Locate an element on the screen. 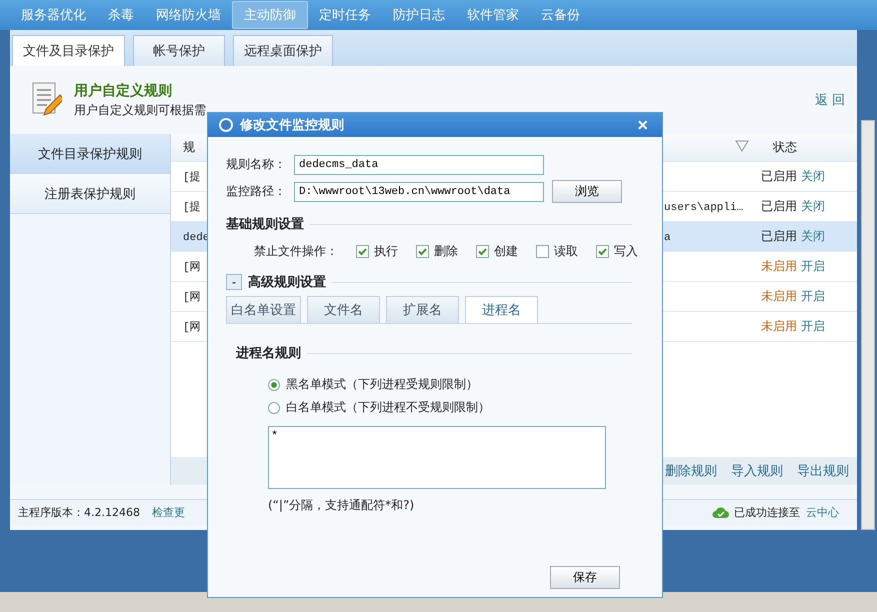 The image size is (877, 612). cloud-check-icon is located at coordinates (721, 512).